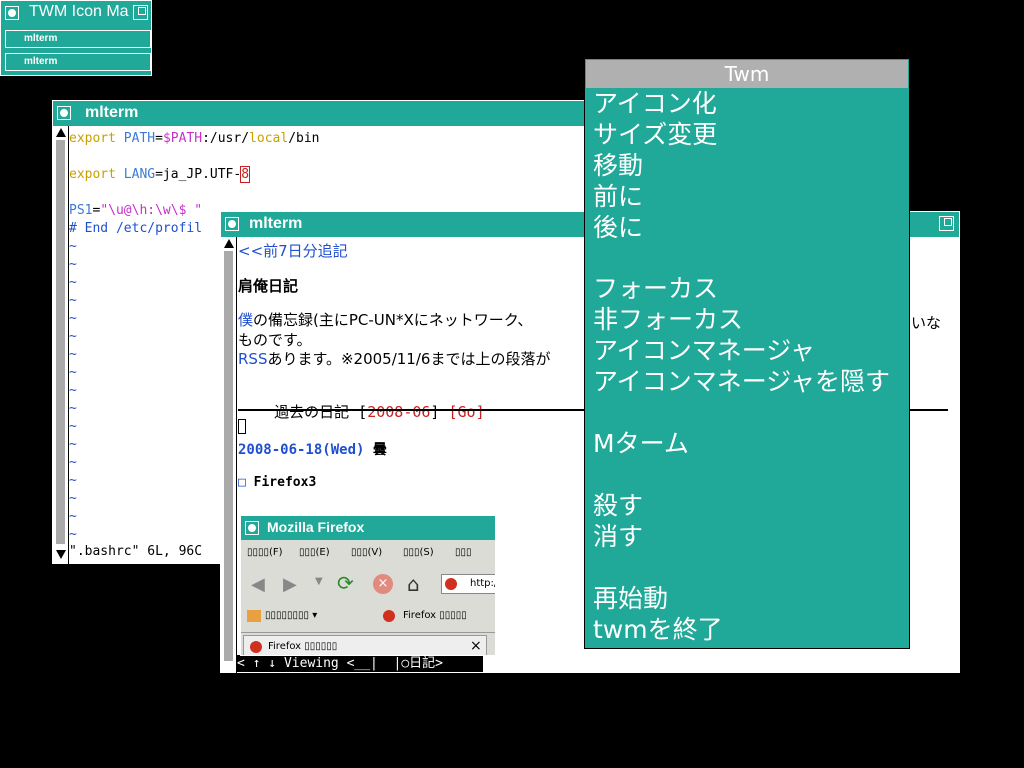 This screenshot has height=768, width=1024. What do you see at coordinates (641, 444) in the screenshot?
I see `menu-item-mterm: Mターム` at bounding box center [641, 444].